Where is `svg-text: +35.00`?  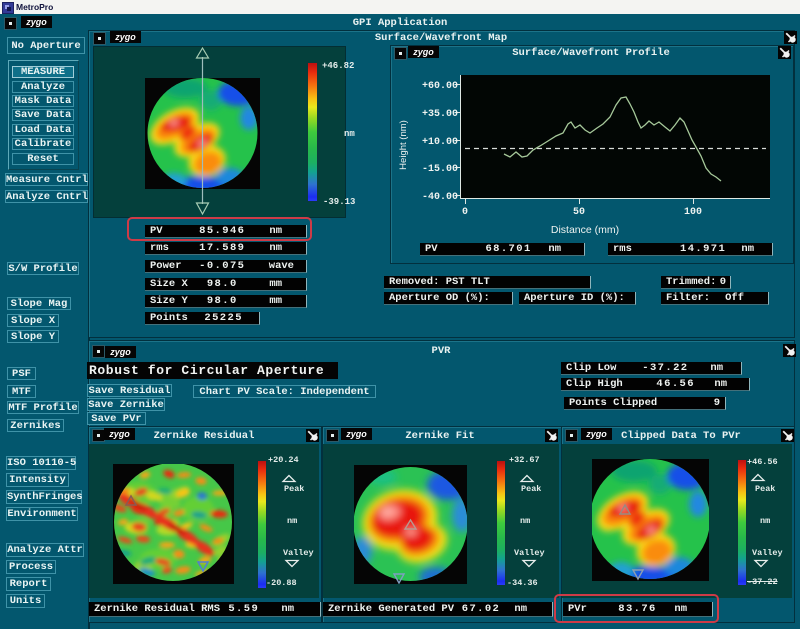 svg-text: +35.00 is located at coordinates (440, 114).